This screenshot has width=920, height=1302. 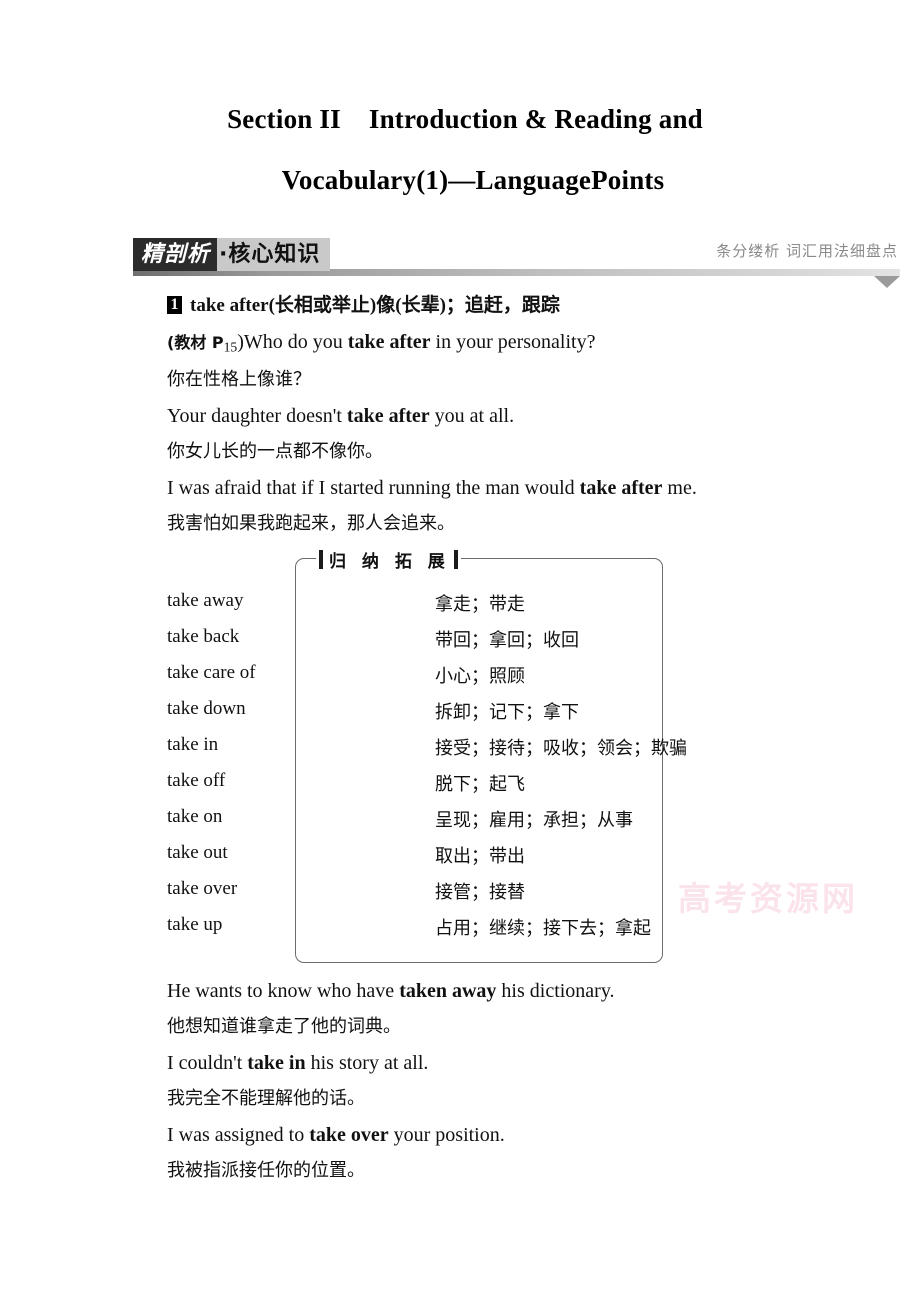 I want to click on example-line: I couldn't take in his story at all., so click(x=527, y=1063).